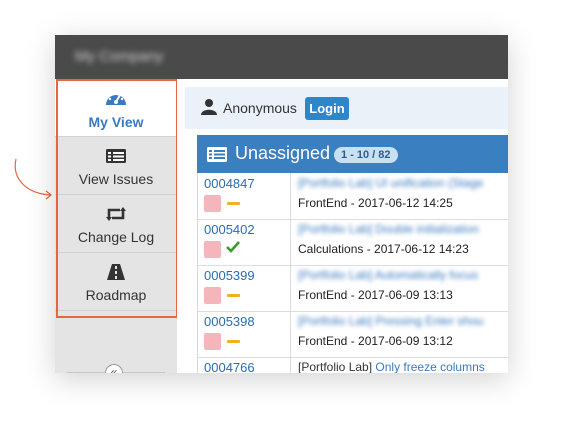 The width and height of the screenshot is (563, 448). Describe the element at coordinates (229, 321) in the screenshot. I see `issue-id-link: 0005398` at that location.